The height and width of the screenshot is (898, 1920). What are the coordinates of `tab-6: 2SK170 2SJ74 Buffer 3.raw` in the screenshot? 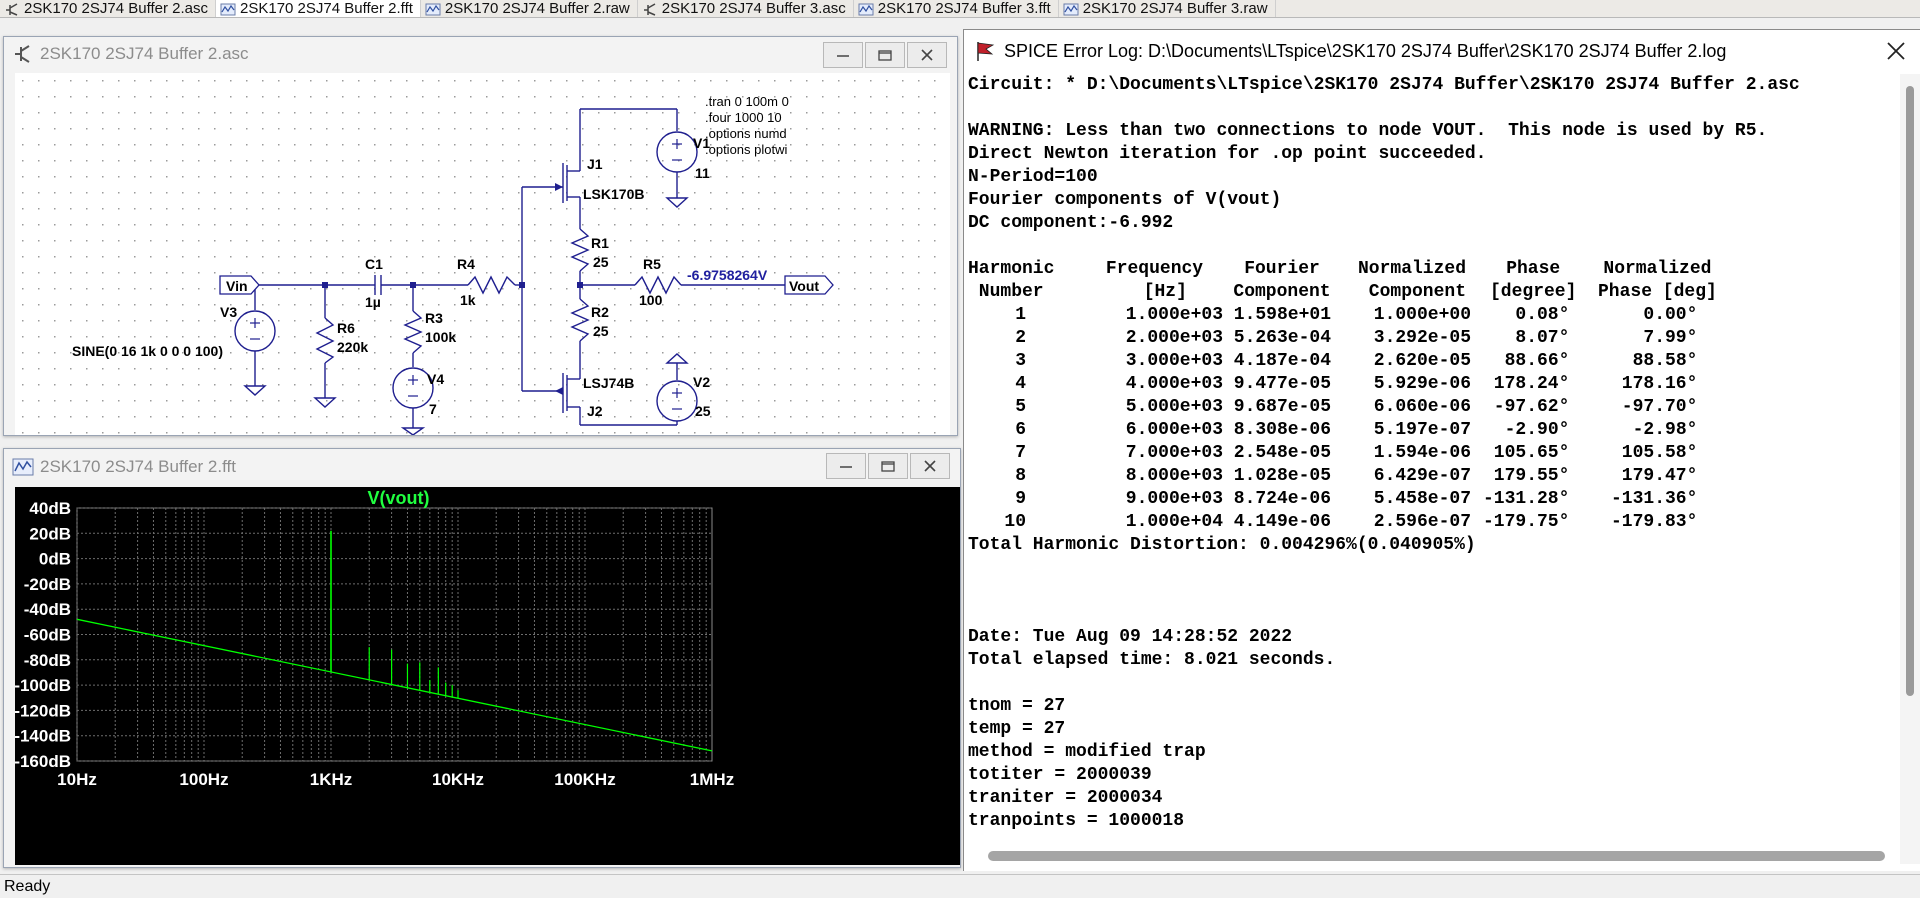 It's located at (1167, 8).